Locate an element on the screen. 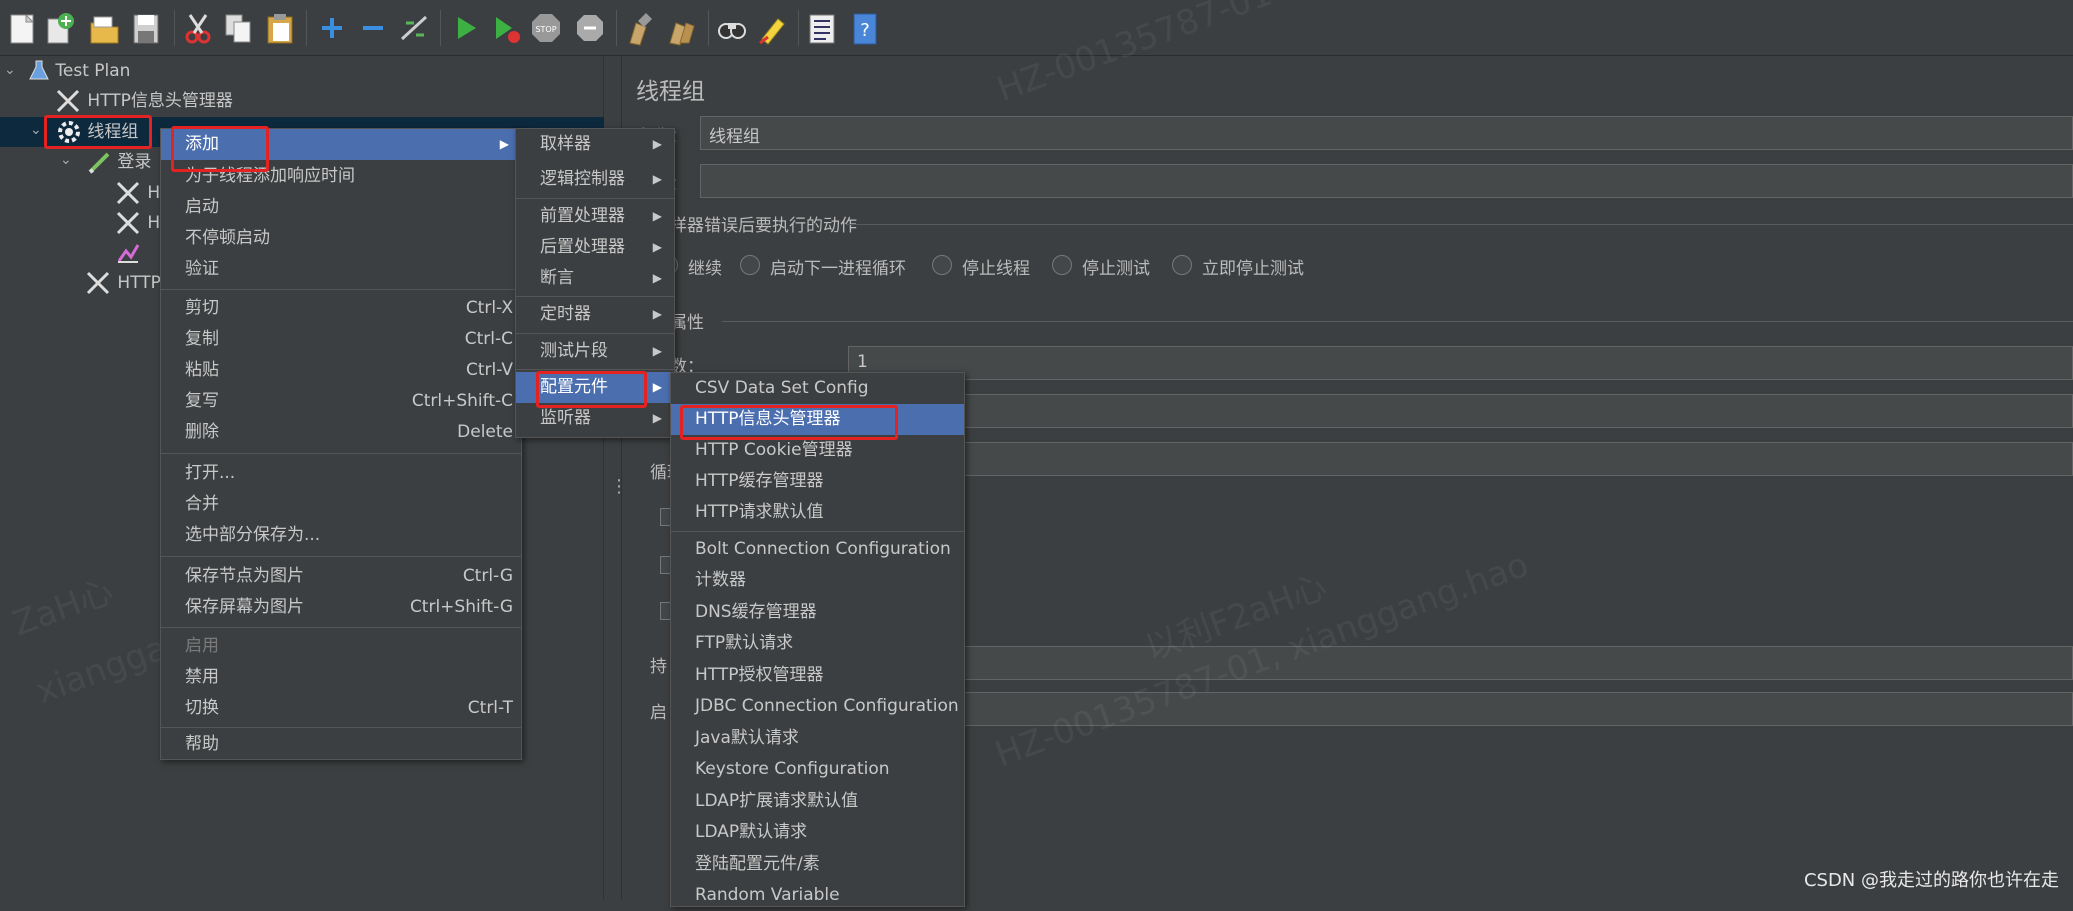  duration-label: 持 is located at coordinates (658, 664).